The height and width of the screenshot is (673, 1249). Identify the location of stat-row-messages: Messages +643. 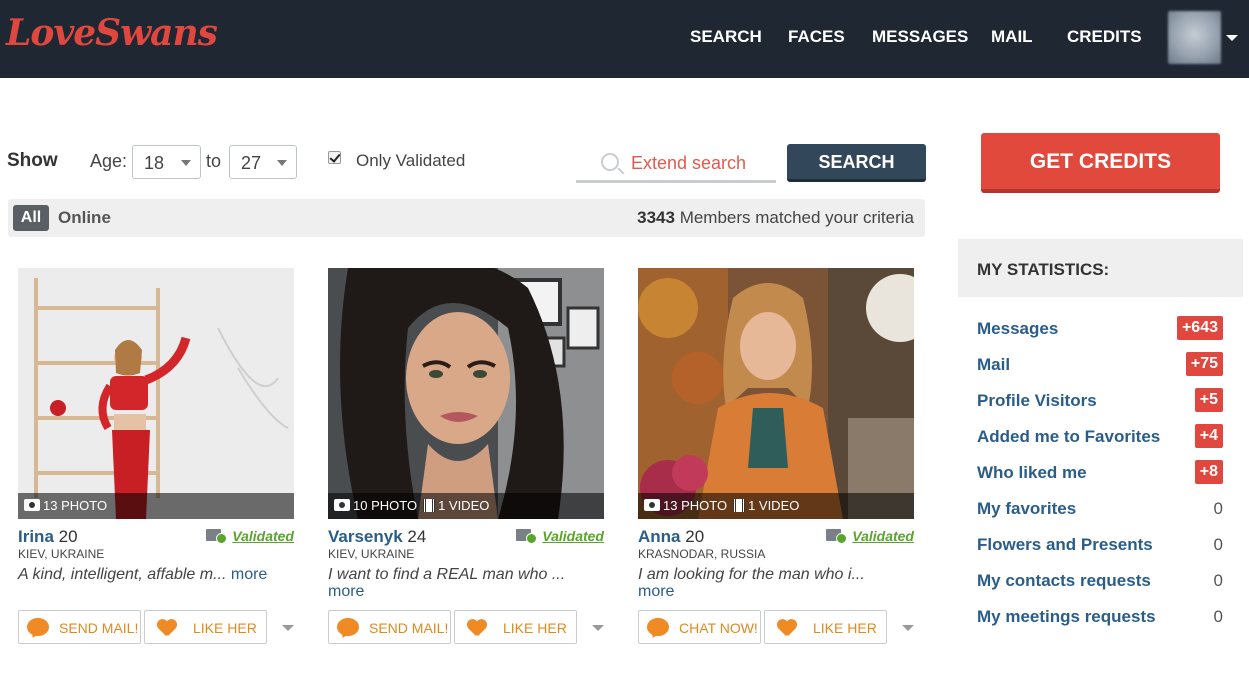
(1100, 329).